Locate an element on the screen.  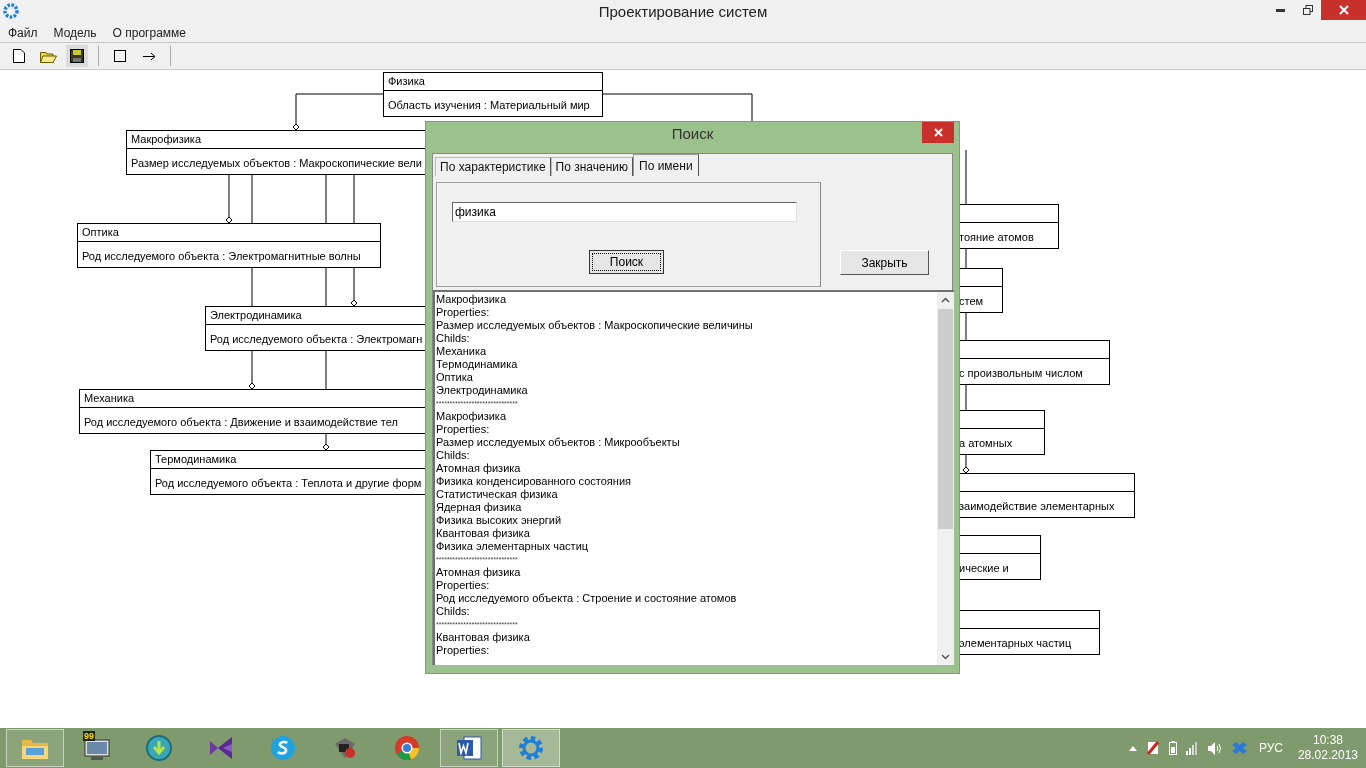
close-dialog-button: Закрыть is located at coordinates (884, 262).